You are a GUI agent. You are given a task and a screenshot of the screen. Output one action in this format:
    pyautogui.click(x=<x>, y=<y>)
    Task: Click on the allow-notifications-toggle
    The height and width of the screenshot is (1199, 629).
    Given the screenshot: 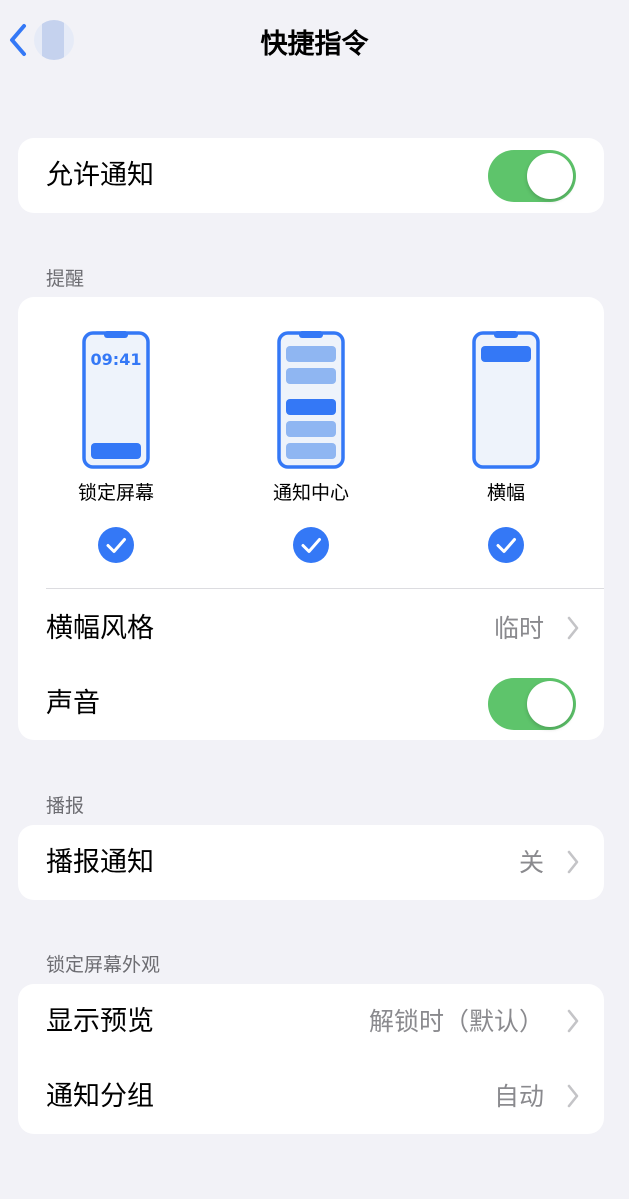 What is the action you would take?
    pyautogui.click(x=532, y=176)
    